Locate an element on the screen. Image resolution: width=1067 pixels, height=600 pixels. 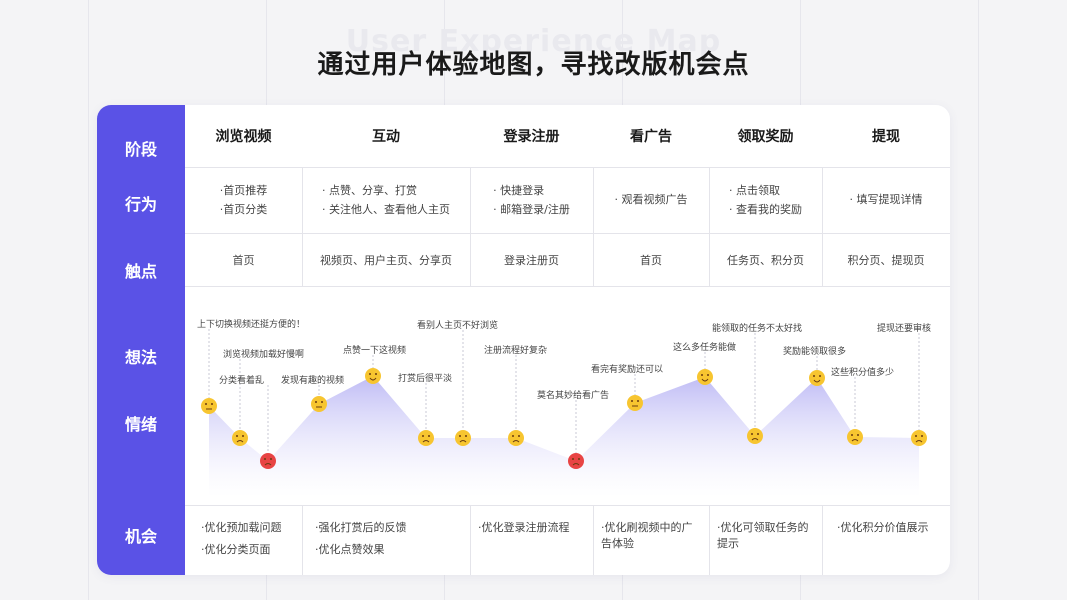
opportunity-cell: ·优化预加载问题 ·优化分类页面 is located at coordinates (251, 542).